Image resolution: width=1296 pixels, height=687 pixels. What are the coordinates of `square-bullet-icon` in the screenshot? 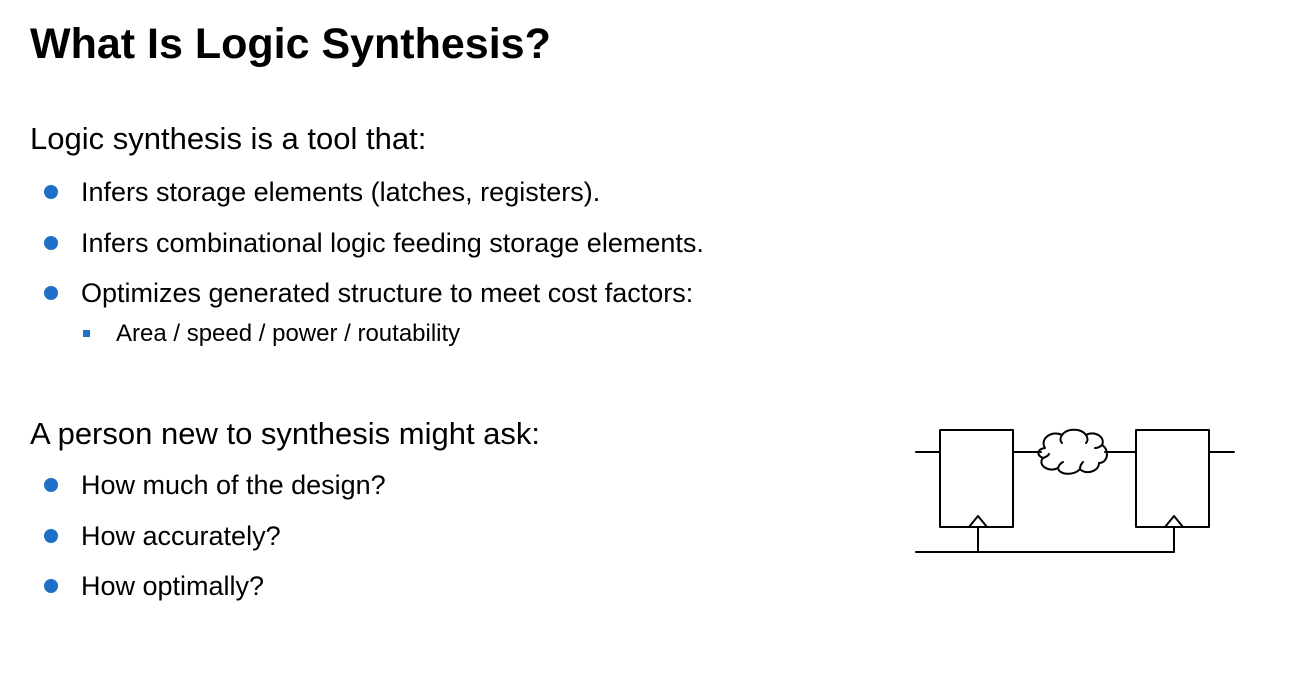 It's located at (86, 333).